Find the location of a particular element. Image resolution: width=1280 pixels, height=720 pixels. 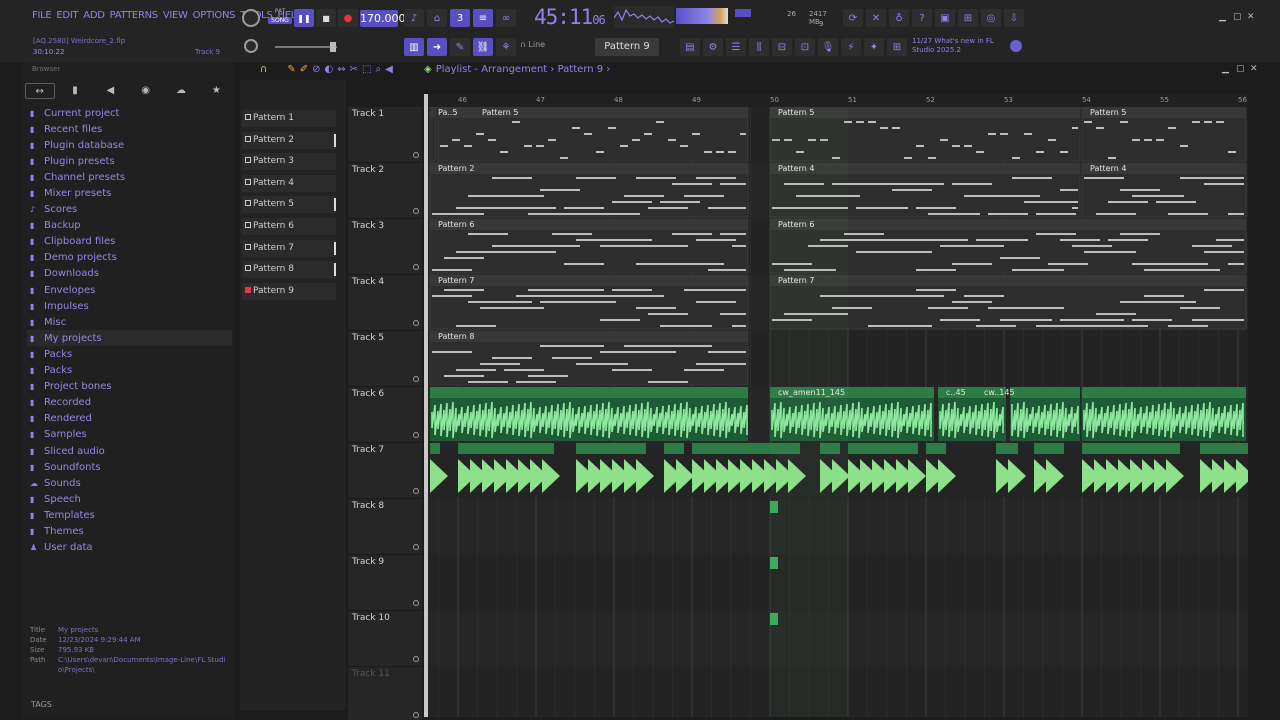

master-pitch-knob is located at coordinates (251, 46).